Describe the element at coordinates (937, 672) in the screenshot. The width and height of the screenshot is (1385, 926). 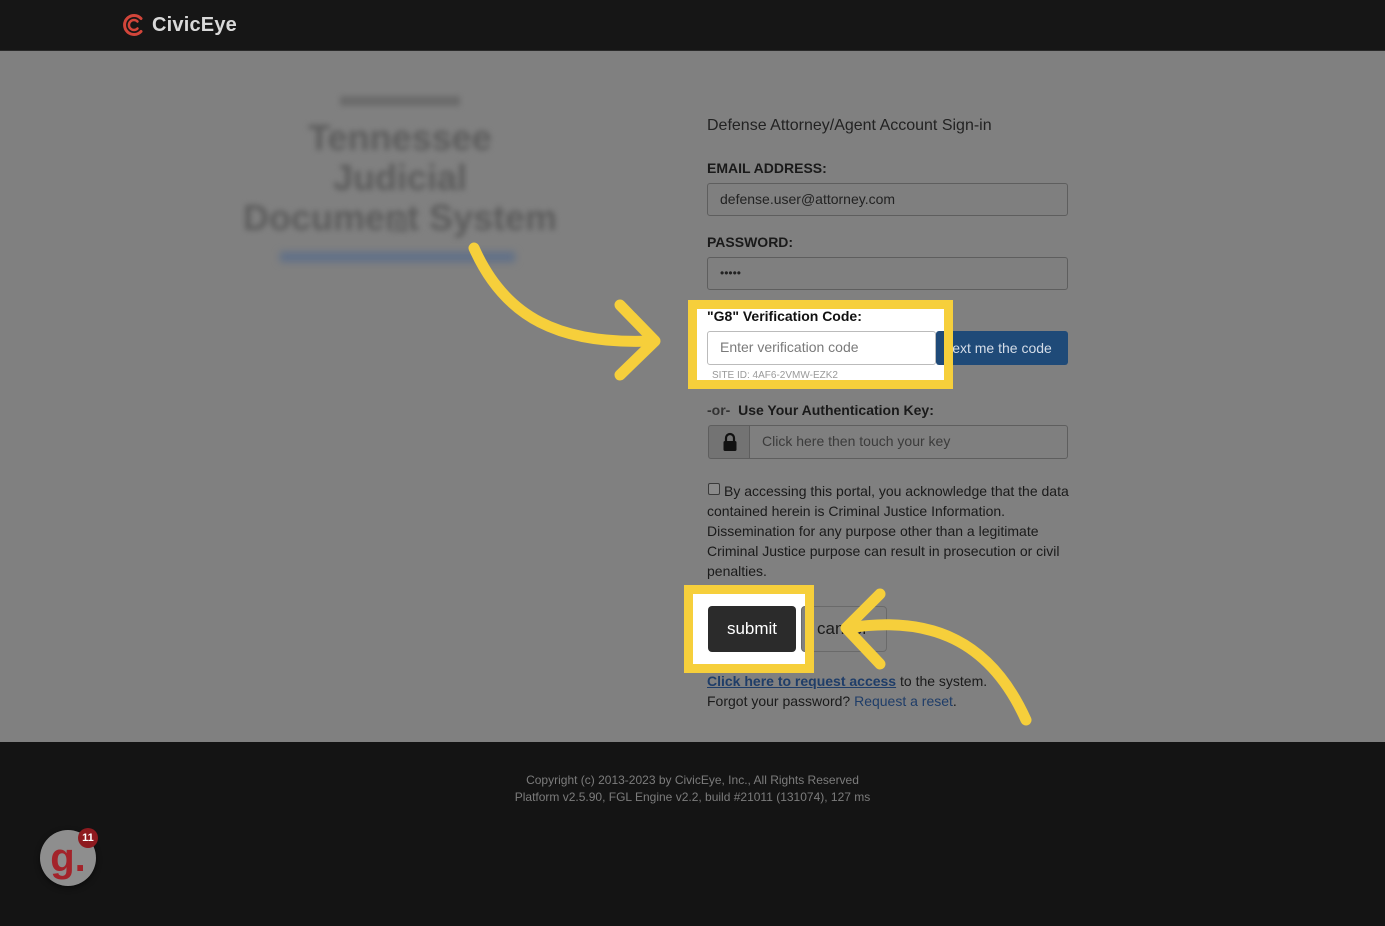
I see `arrow-to-submit-icon` at that location.